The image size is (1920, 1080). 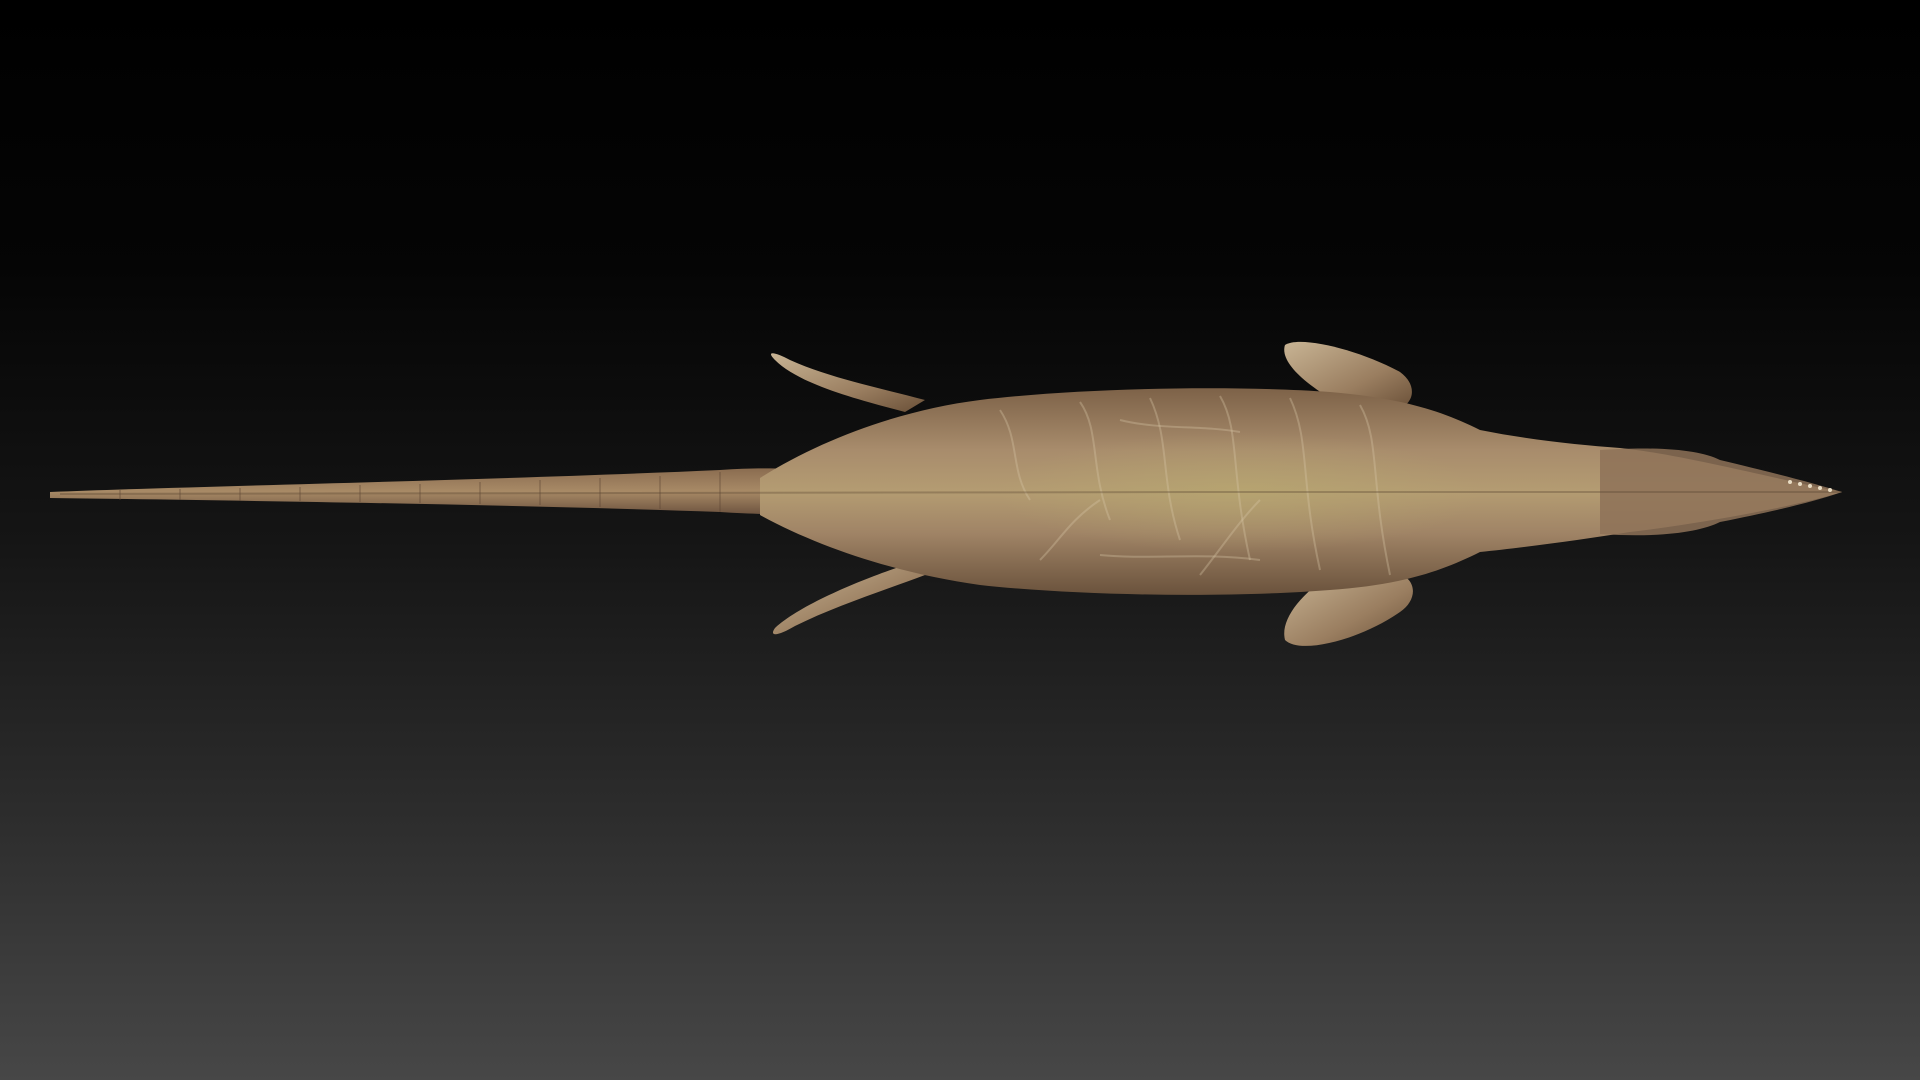 I want to click on tail, so click(x=445, y=491).